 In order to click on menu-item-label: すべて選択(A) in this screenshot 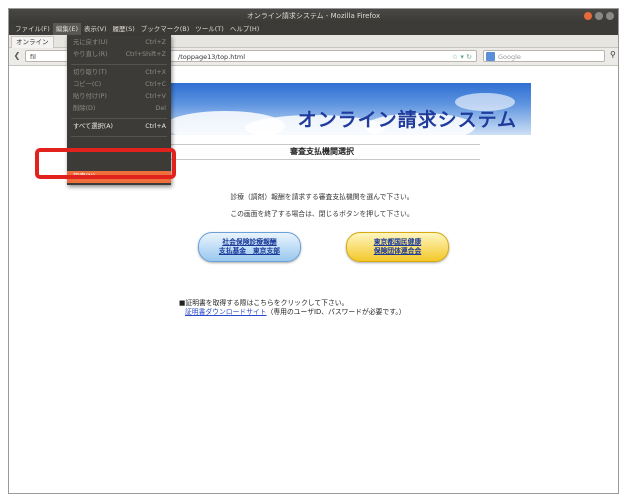, I will do `click(93, 126)`.